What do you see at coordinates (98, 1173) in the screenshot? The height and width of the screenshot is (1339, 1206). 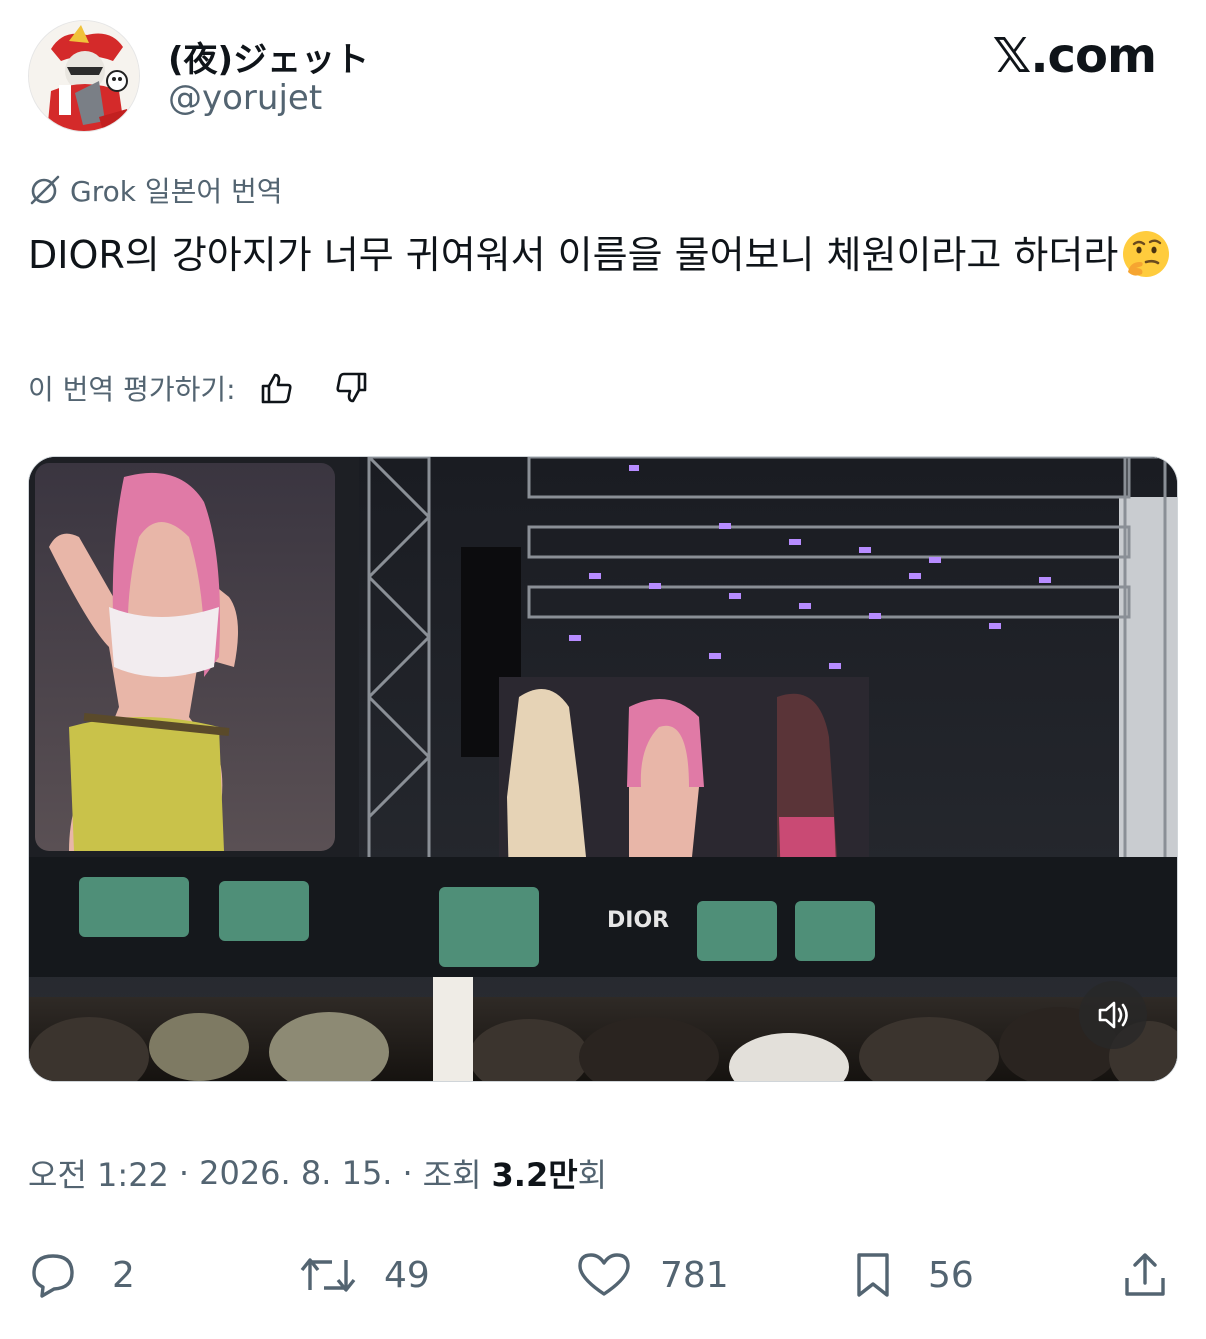 I see `tweet-time: 오전 1:22` at bounding box center [98, 1173].